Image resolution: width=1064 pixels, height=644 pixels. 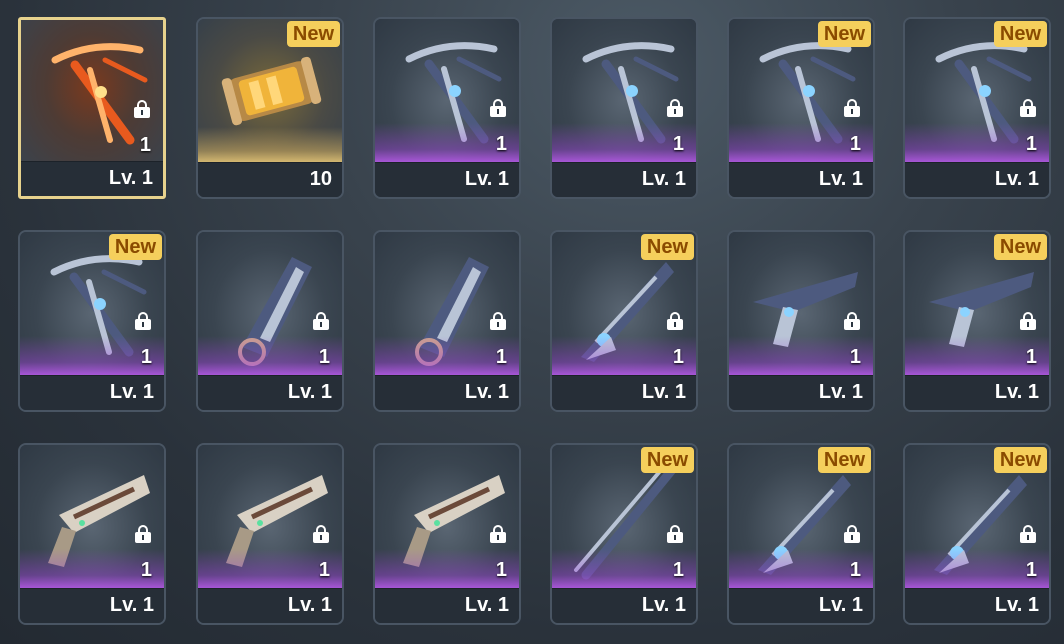 What do you see at coordinates (627, 520) in the screenshot?
I see `spear-icon` at bounding box center [627, 520].